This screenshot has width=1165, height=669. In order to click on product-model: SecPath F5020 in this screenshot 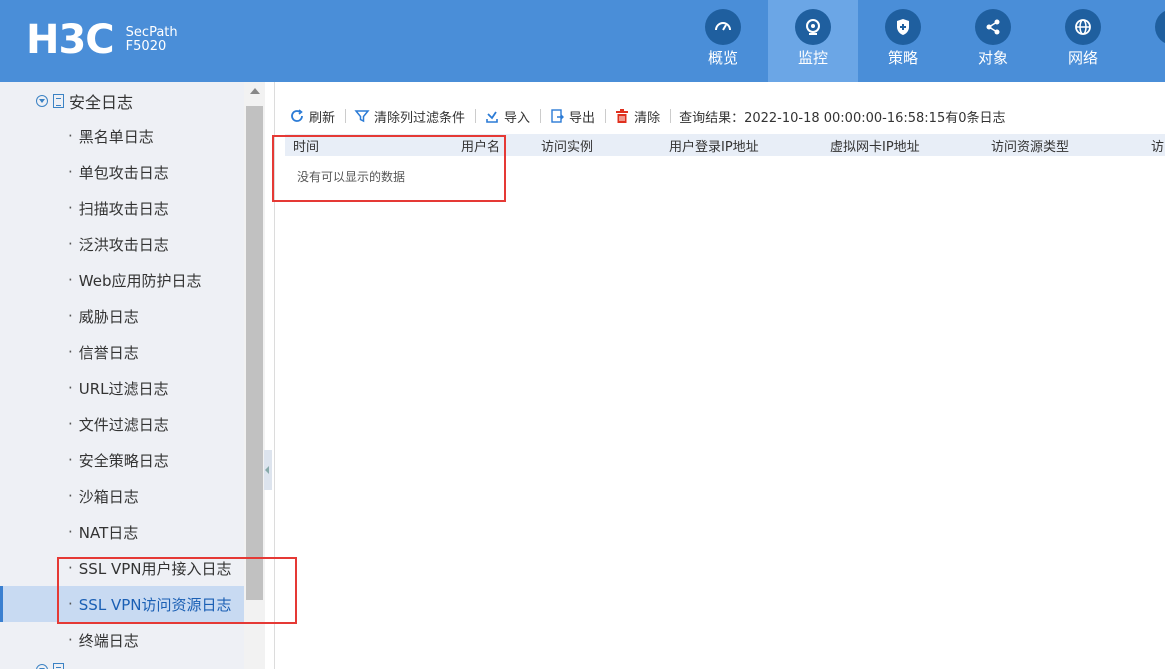, I will do `click(152, 40)`.